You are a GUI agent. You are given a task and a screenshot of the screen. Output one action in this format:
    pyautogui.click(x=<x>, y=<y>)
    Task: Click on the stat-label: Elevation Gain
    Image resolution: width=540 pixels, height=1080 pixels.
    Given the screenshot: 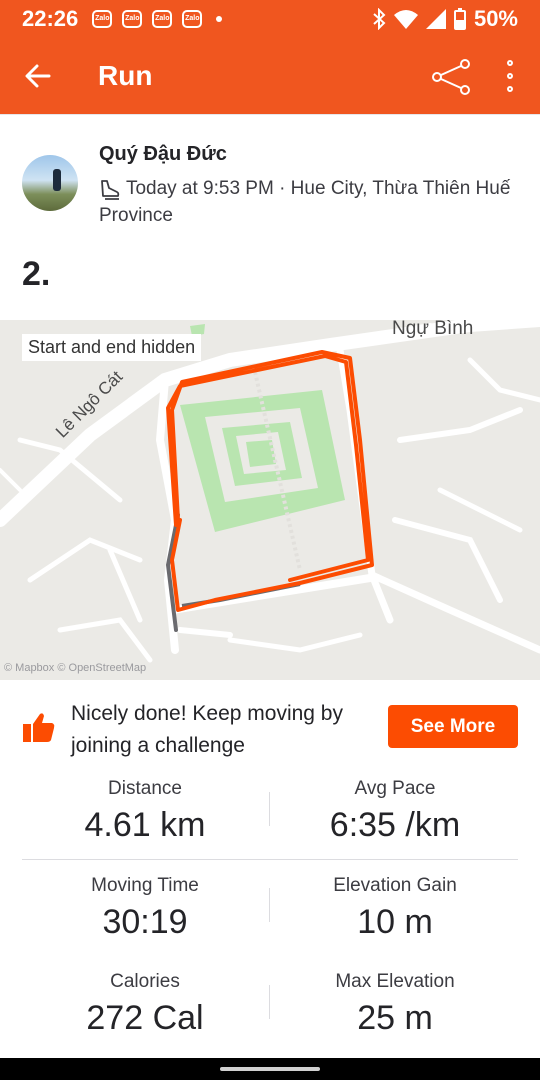 What is the action you would take?
    pyautogui.click(x=395, y=885)
    